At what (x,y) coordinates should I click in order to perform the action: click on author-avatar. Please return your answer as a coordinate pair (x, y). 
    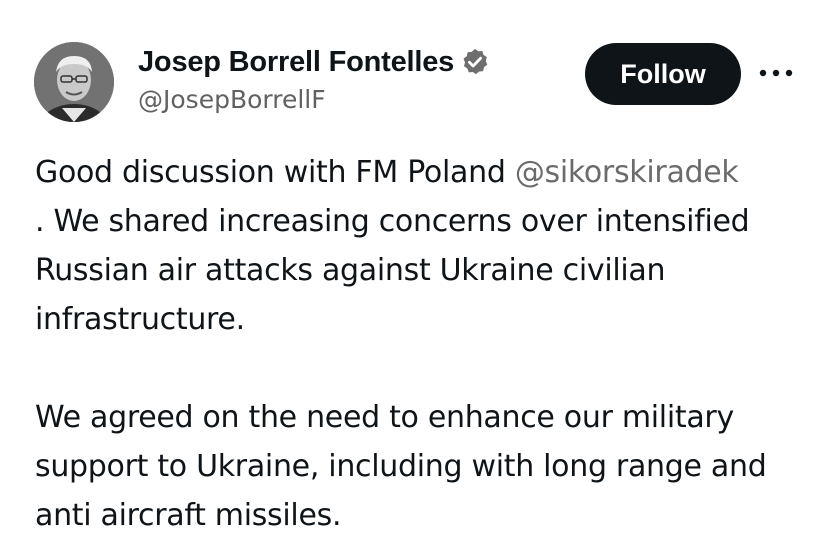
    Looking at the image, I should click on (74, 82).